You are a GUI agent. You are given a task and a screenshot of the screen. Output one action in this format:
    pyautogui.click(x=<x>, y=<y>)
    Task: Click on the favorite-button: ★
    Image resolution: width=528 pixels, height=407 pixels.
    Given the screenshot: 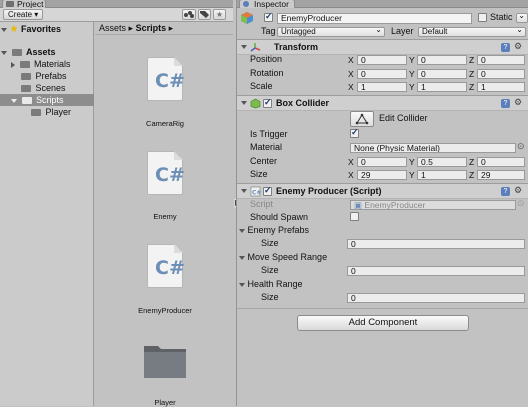 What is the action you would take?
    pyautogui.click(x=219, y=14)
    